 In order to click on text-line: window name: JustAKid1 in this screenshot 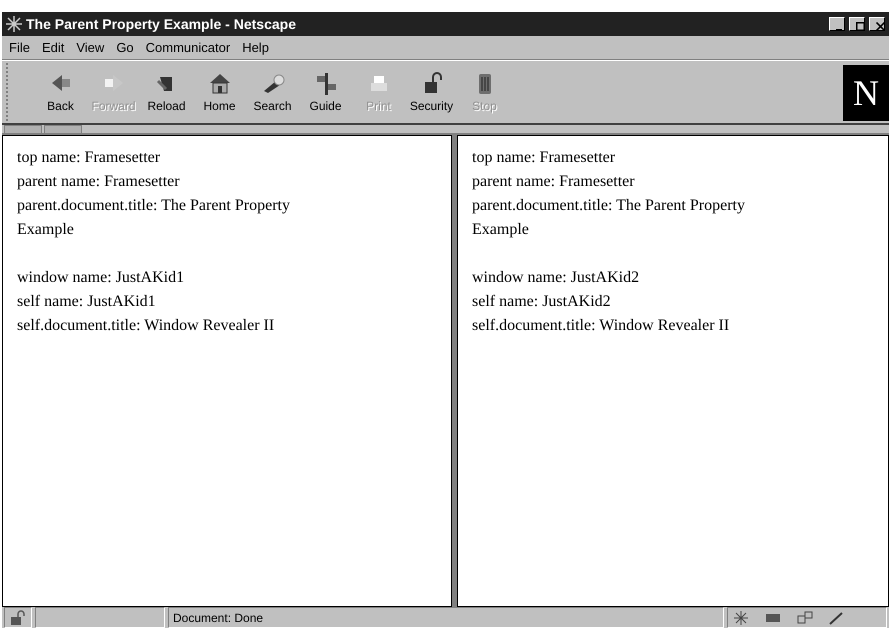, I will do `click(101, 278)`.